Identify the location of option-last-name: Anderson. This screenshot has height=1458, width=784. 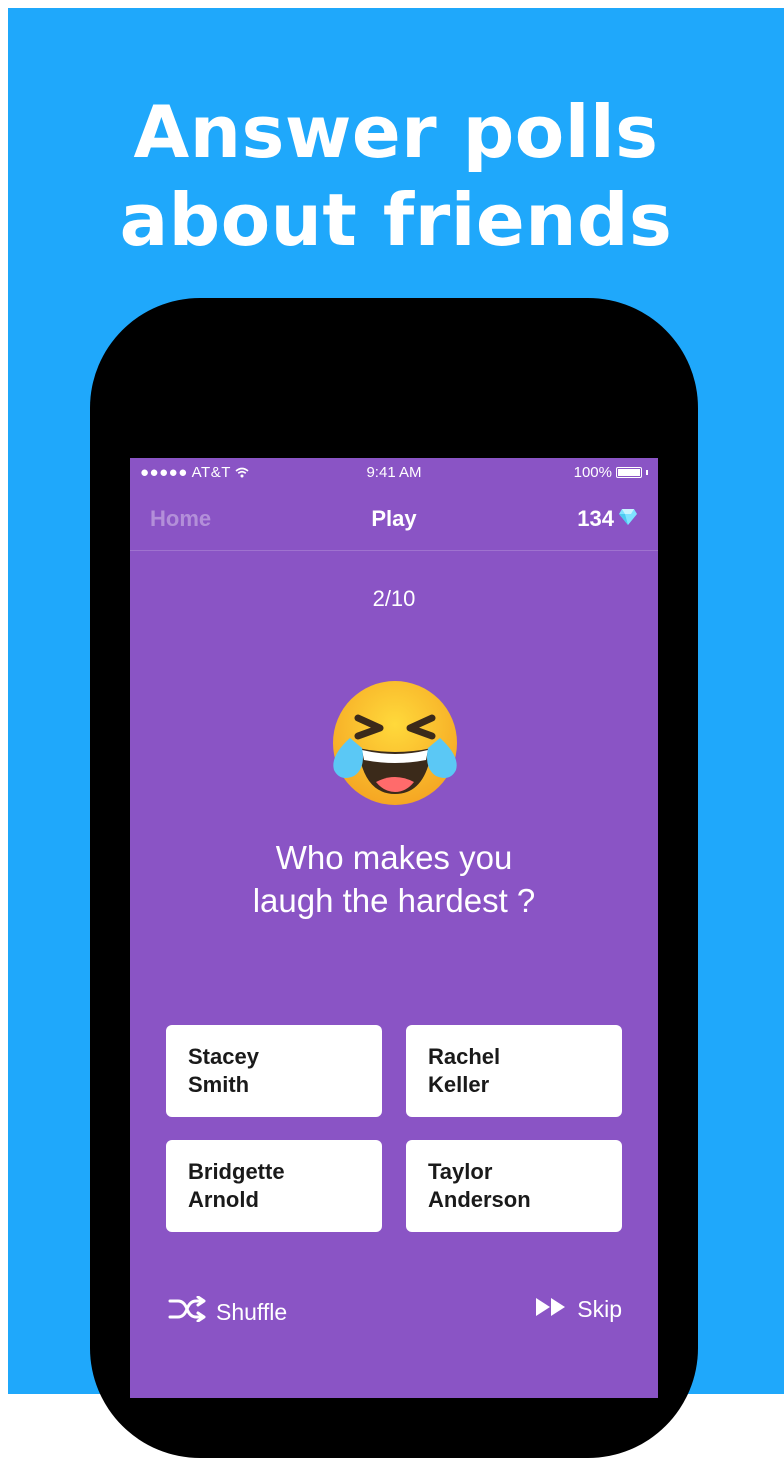
(479, 1199).